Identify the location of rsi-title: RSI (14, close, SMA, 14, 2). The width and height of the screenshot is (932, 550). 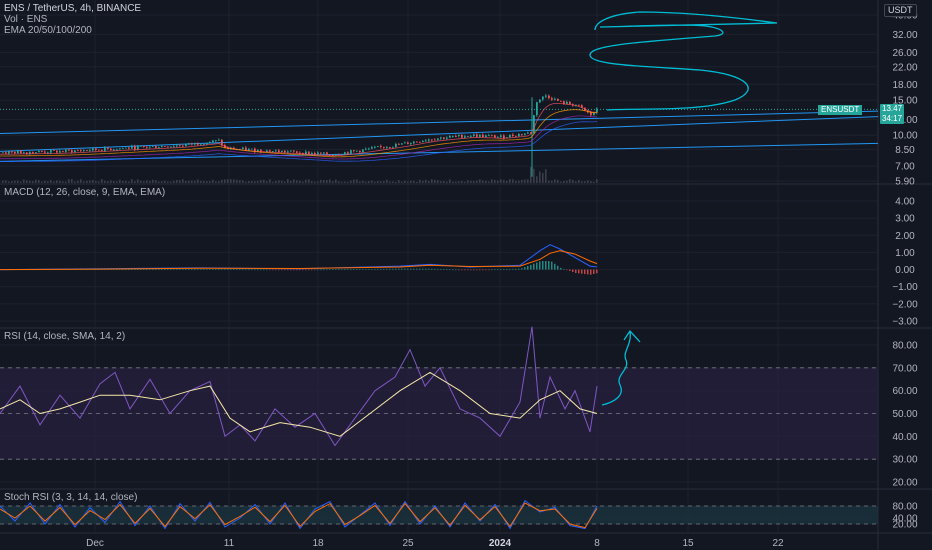
(65, 336).